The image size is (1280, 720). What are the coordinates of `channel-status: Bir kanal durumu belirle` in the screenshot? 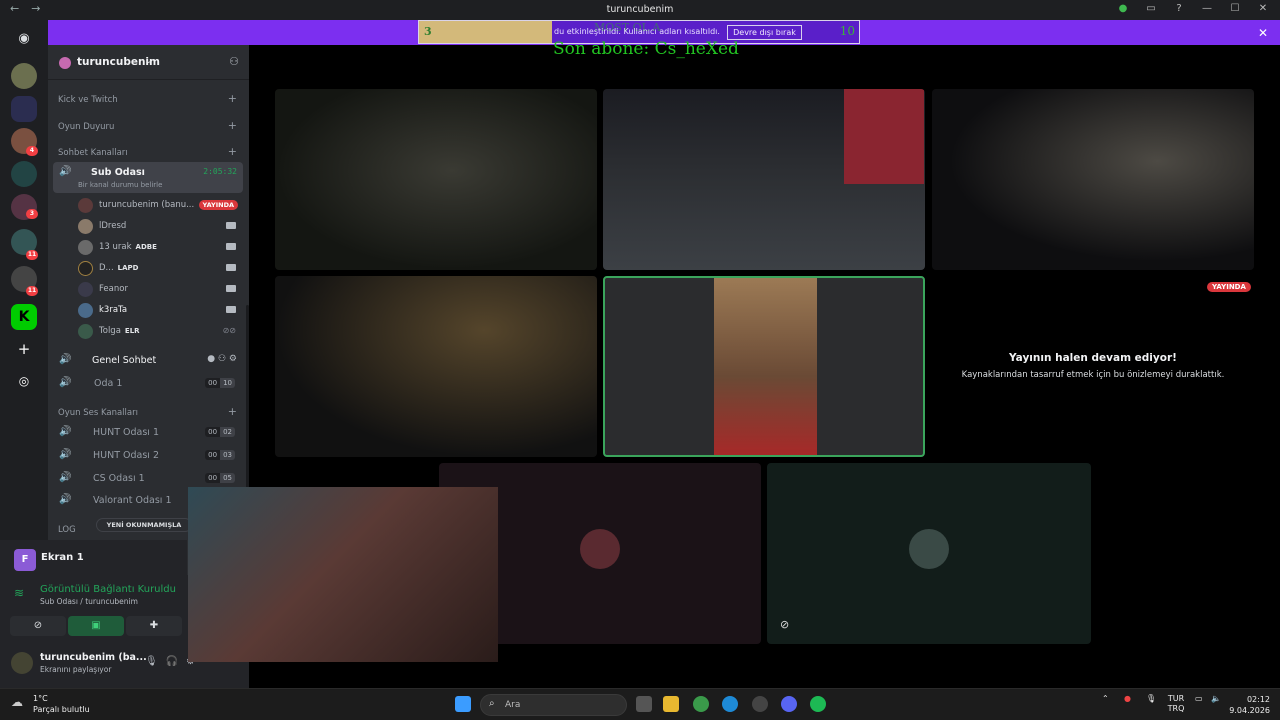 It's located at (120, 185).